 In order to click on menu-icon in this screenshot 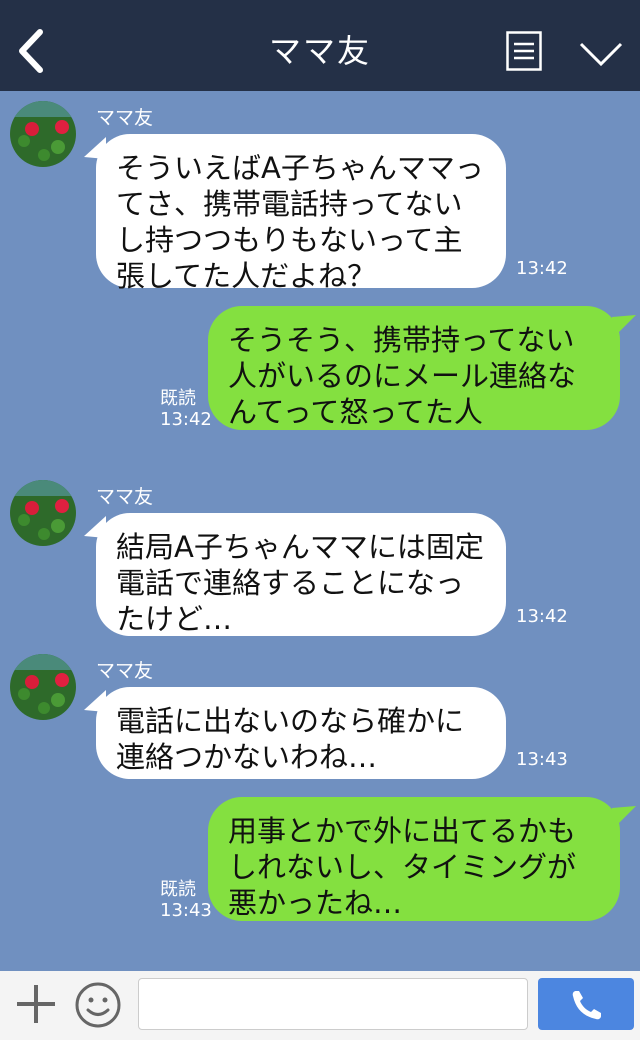, I will do `click(524, 51)`.